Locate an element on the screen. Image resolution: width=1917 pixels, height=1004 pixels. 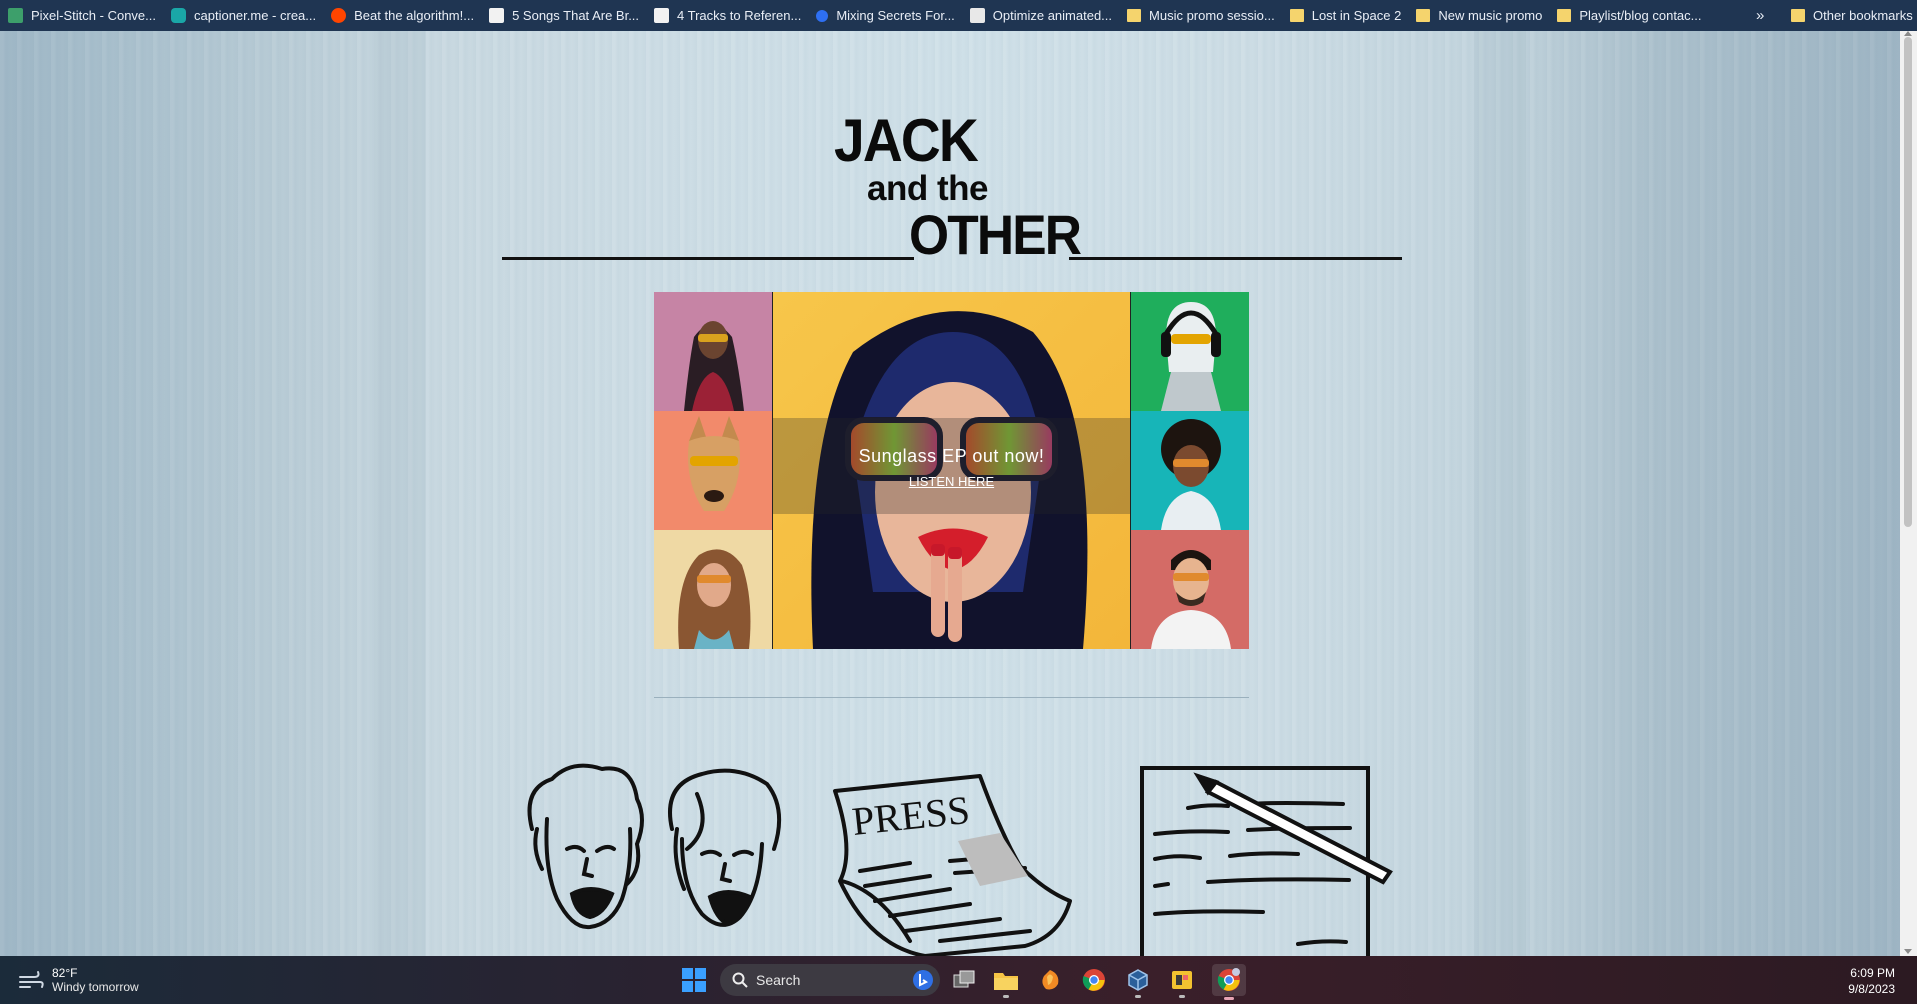
press-word: PRESS is located at coordinates (911, 815).